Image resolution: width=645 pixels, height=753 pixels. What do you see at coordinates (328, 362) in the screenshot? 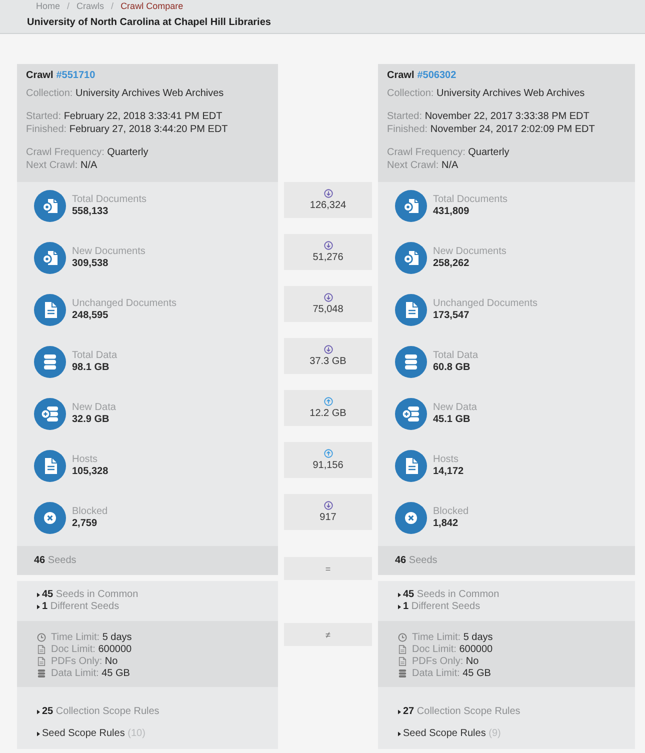
I see `difference-value: 37.3 GB` at bounding box center [328, 362].